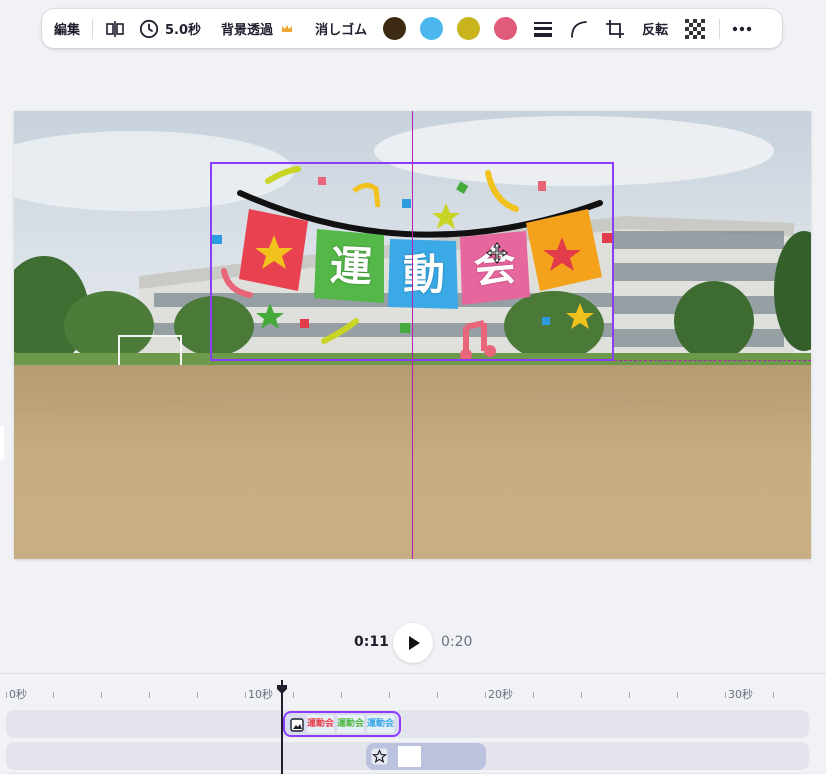 Image resolution: width=826 pixels, height=774 pixels. What do you see at coordinates (395, 28) in the screenshot?
I see `color-swatch-brown` at bounding box center [395, 28].